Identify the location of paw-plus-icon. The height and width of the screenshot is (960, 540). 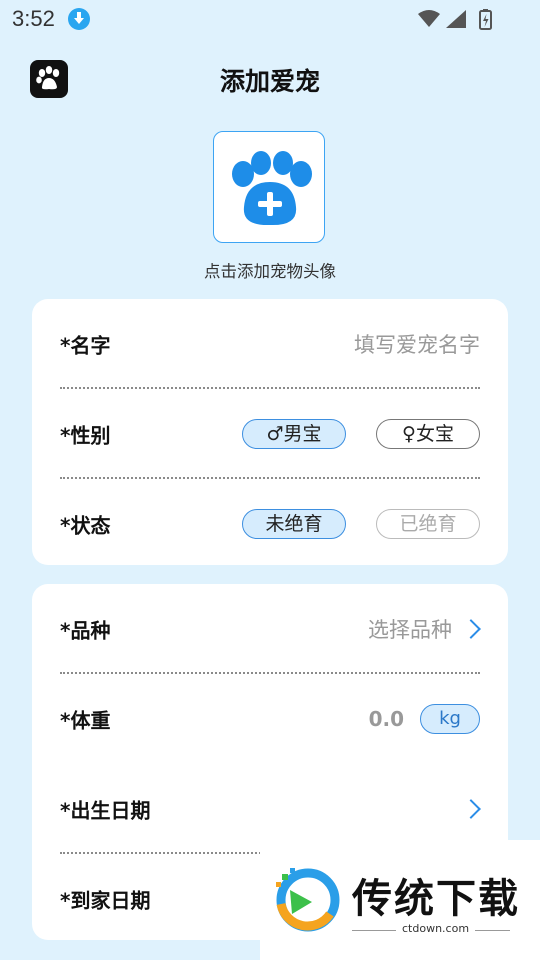
(272, 188).